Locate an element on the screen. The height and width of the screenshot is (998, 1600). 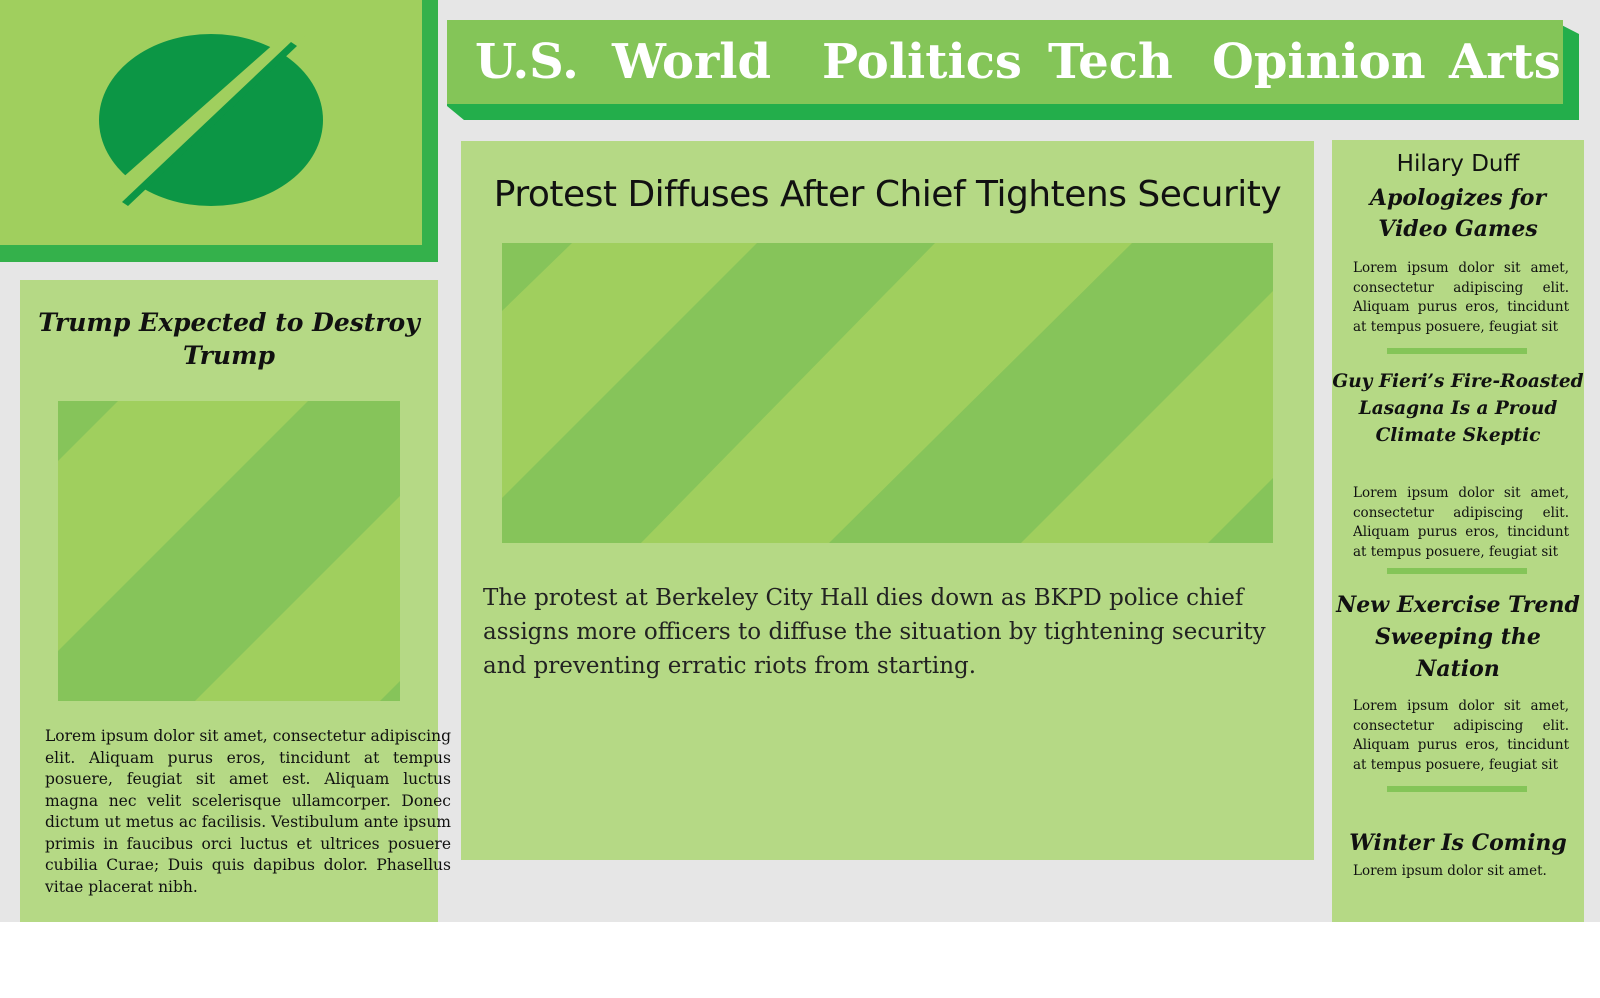
logo is located at coordinates (211, 122).